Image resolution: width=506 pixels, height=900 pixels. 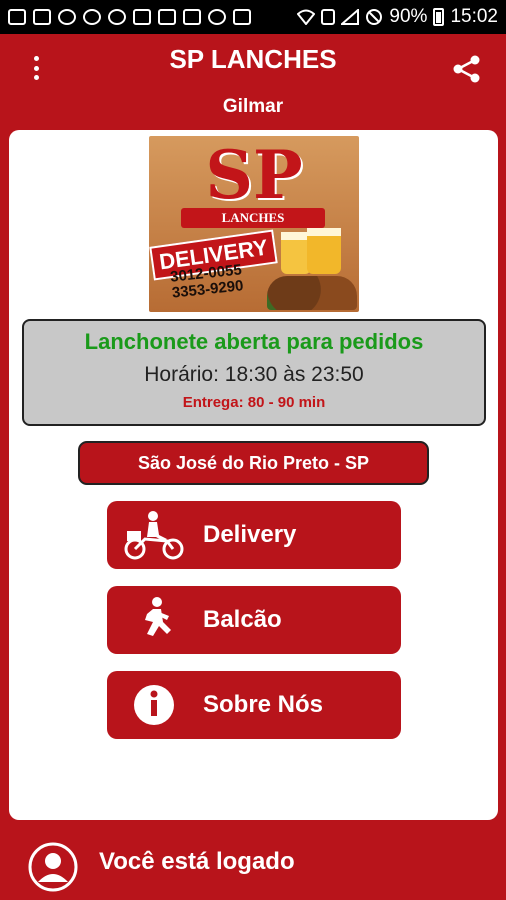 I want to click on delivery-eta: Entrega: 80 - 90 min, so click(x=254, y=402).